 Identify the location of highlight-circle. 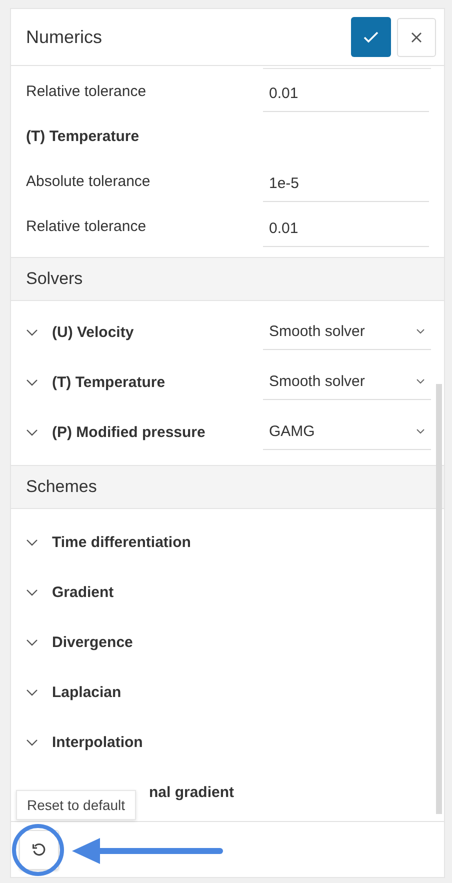
(38, 850).